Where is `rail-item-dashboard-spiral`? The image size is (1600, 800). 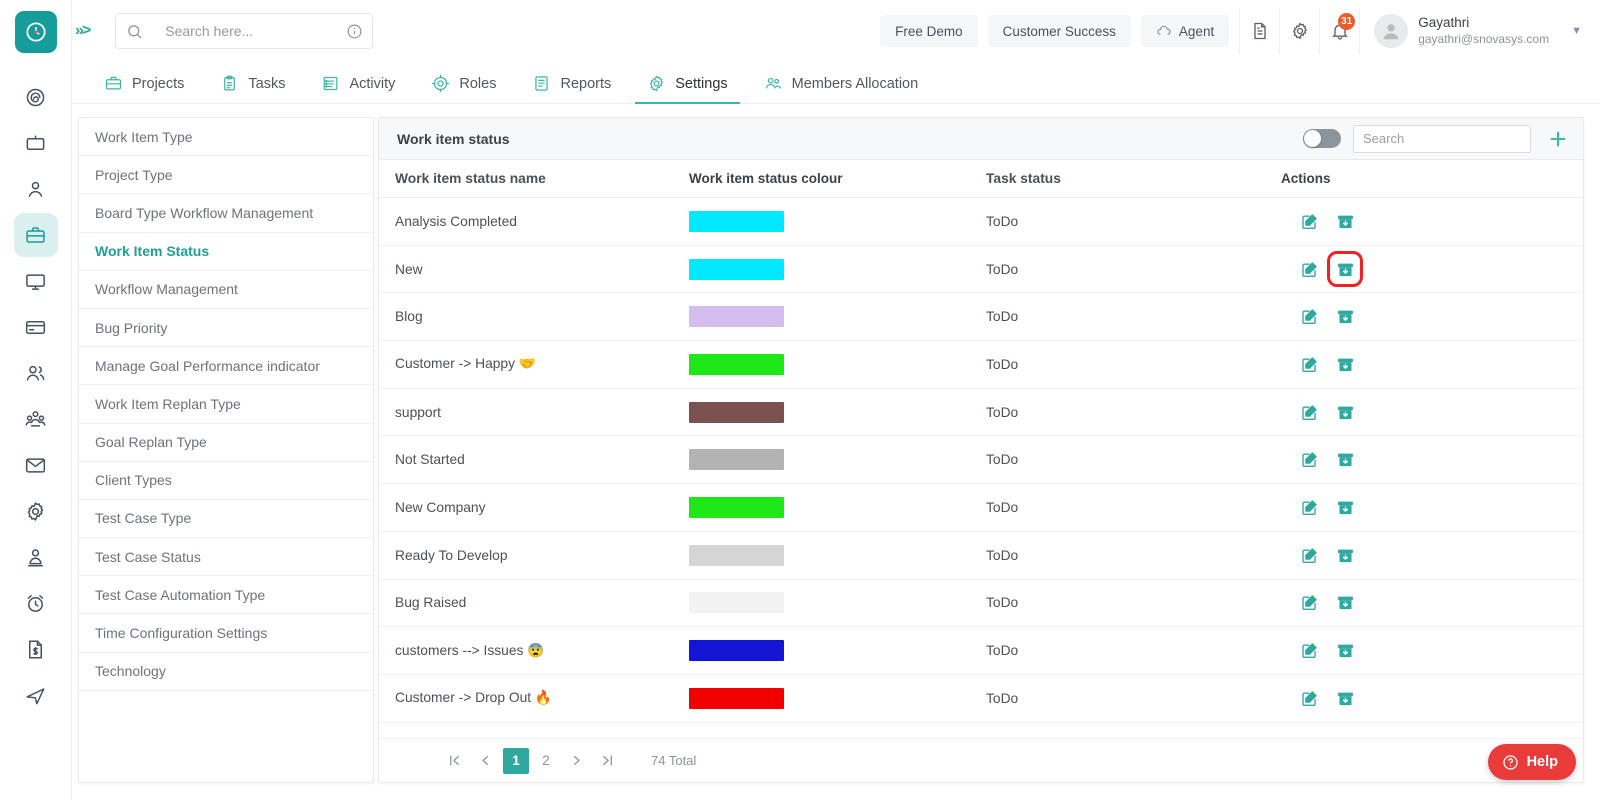 rail-item-dashboard-spiral is located at coordinates (36, 97).